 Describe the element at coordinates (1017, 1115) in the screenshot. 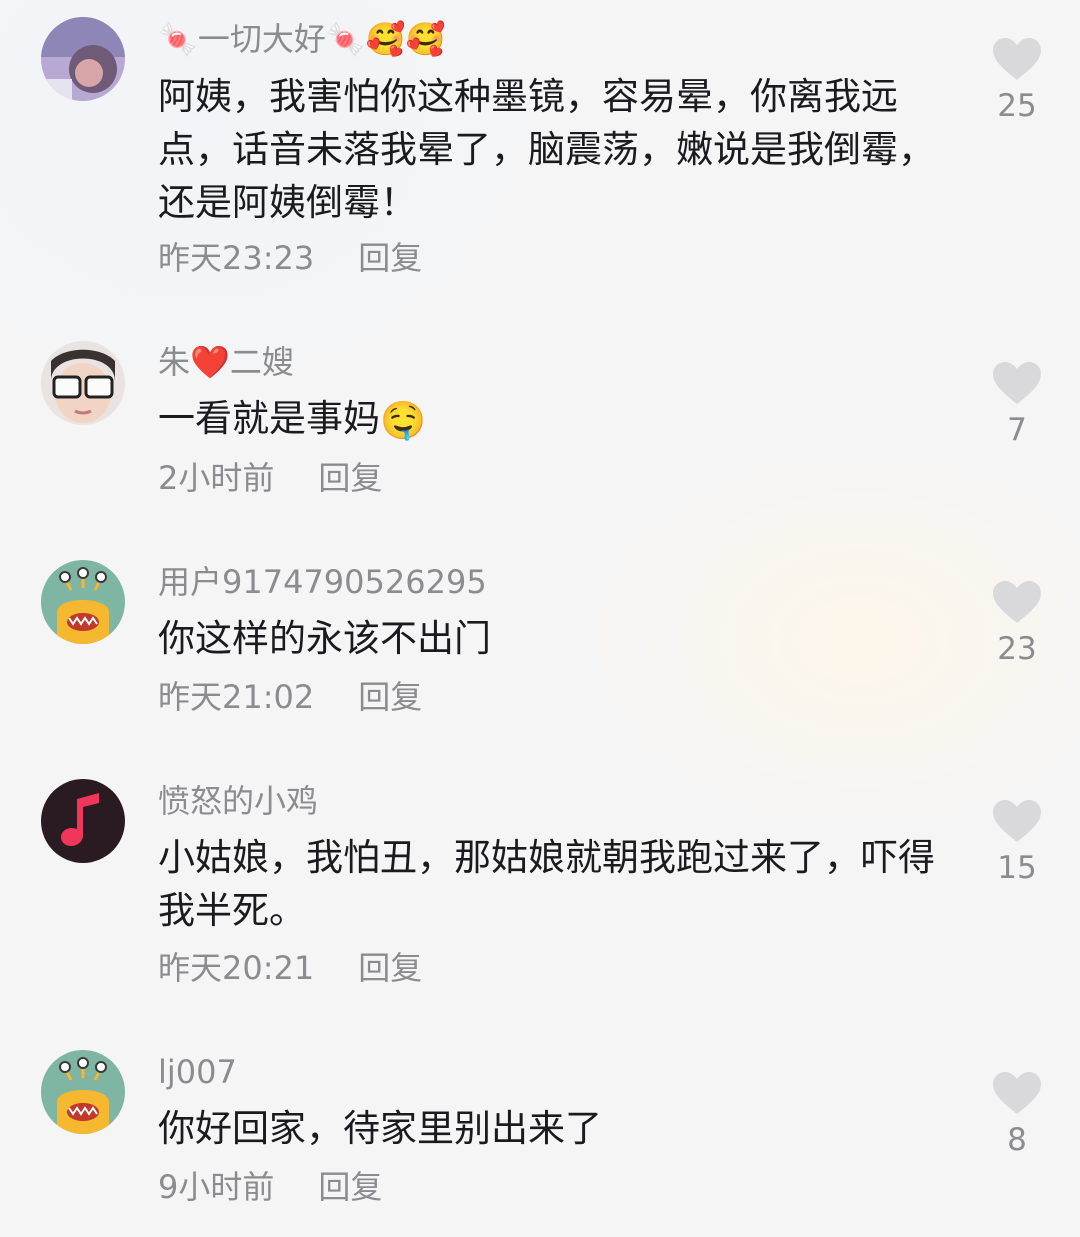

I see `like-control: 8` at that location.